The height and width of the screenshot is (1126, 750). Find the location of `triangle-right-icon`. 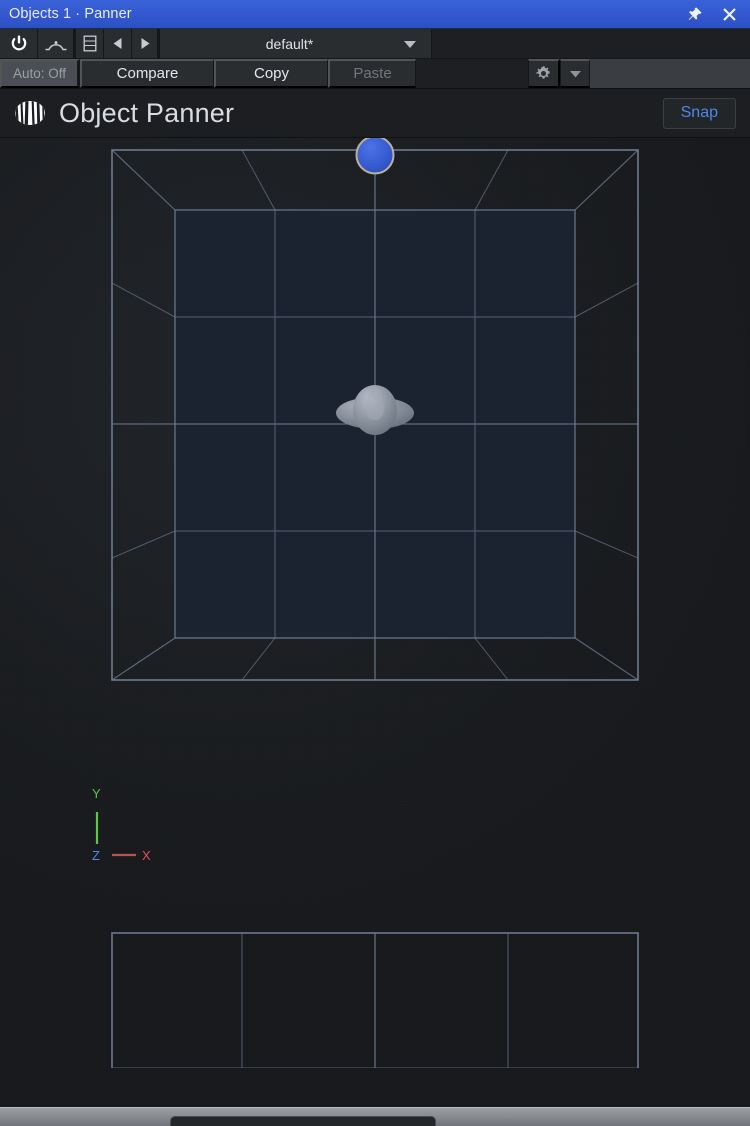

triangle-right-icon is located at coordinates (146, 43).